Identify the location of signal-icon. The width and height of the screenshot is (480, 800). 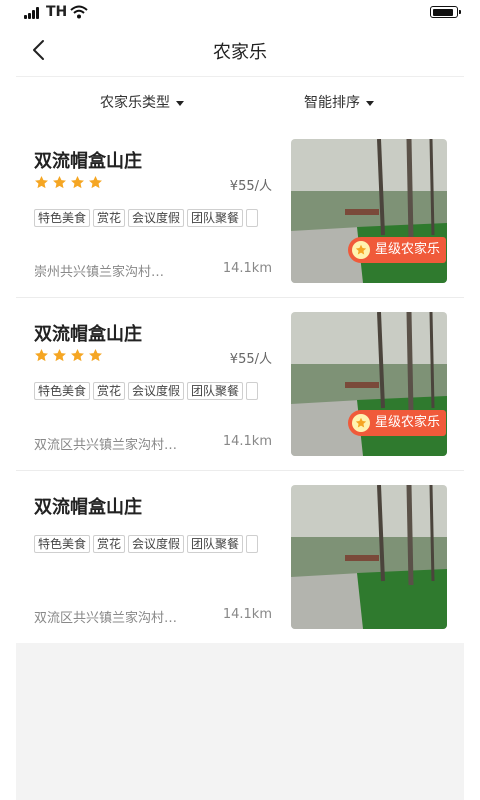
(33, 13).